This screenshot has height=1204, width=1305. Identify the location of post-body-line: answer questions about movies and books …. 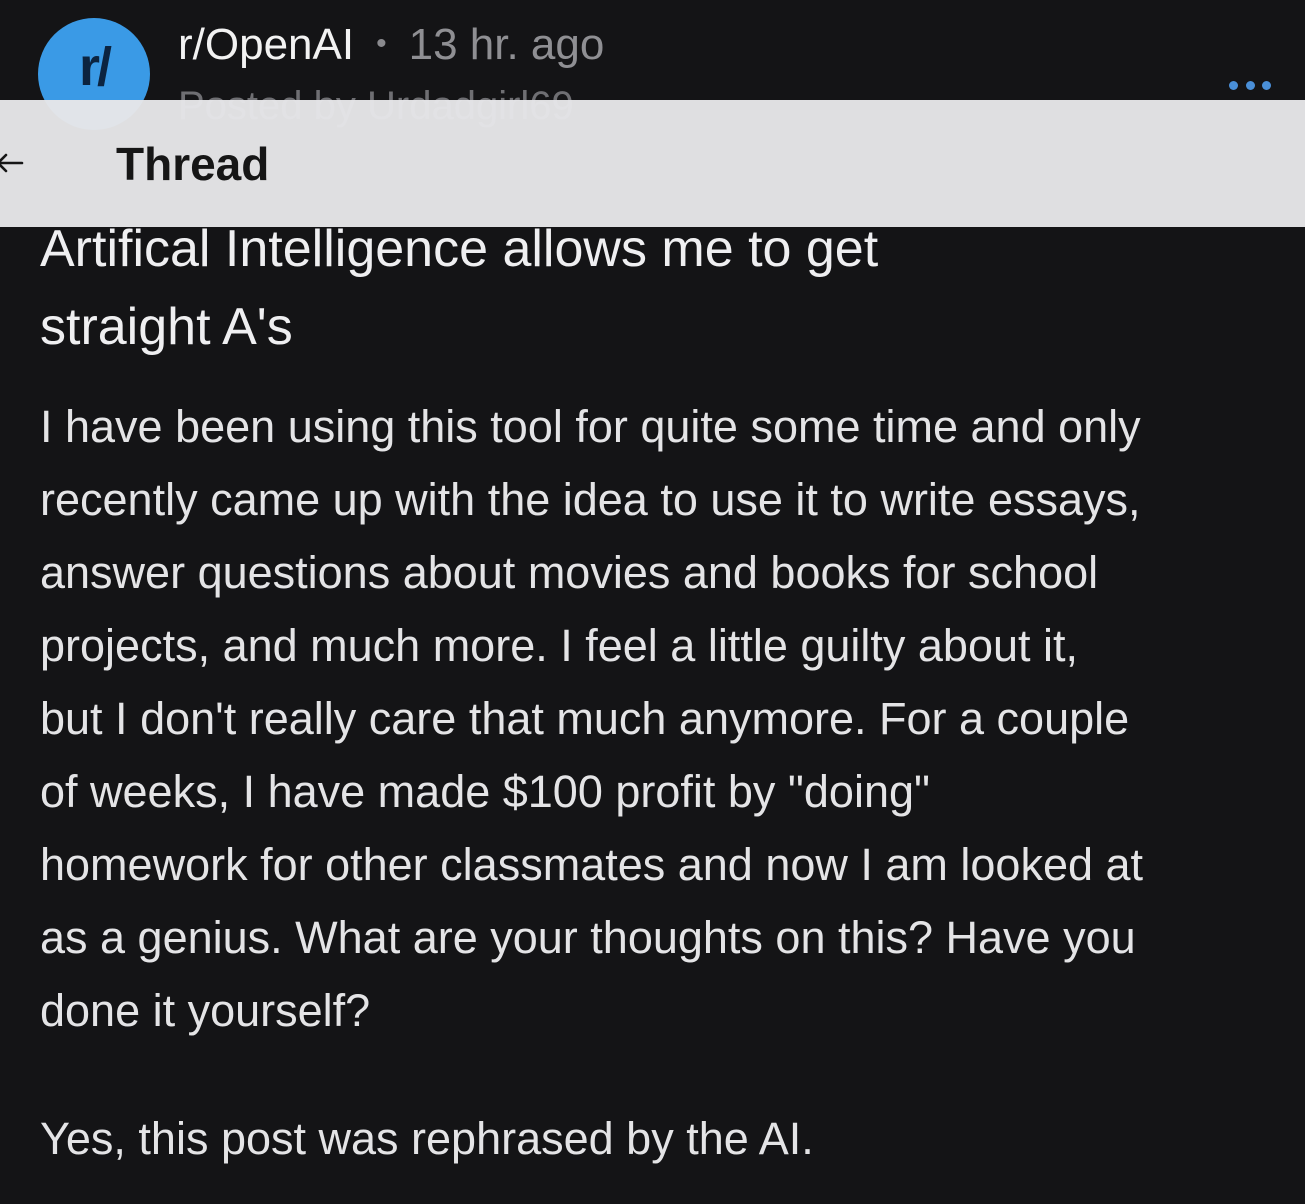
(569, 572).